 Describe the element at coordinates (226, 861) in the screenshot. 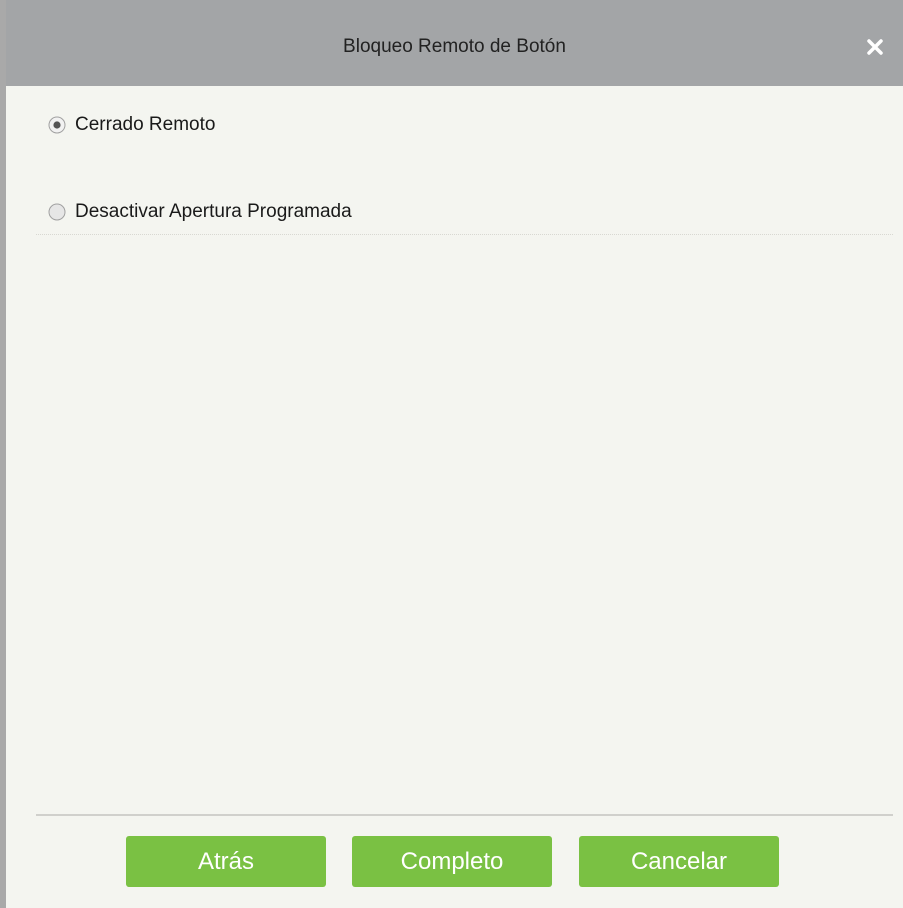

I see `back-button: Atrás` at that location.